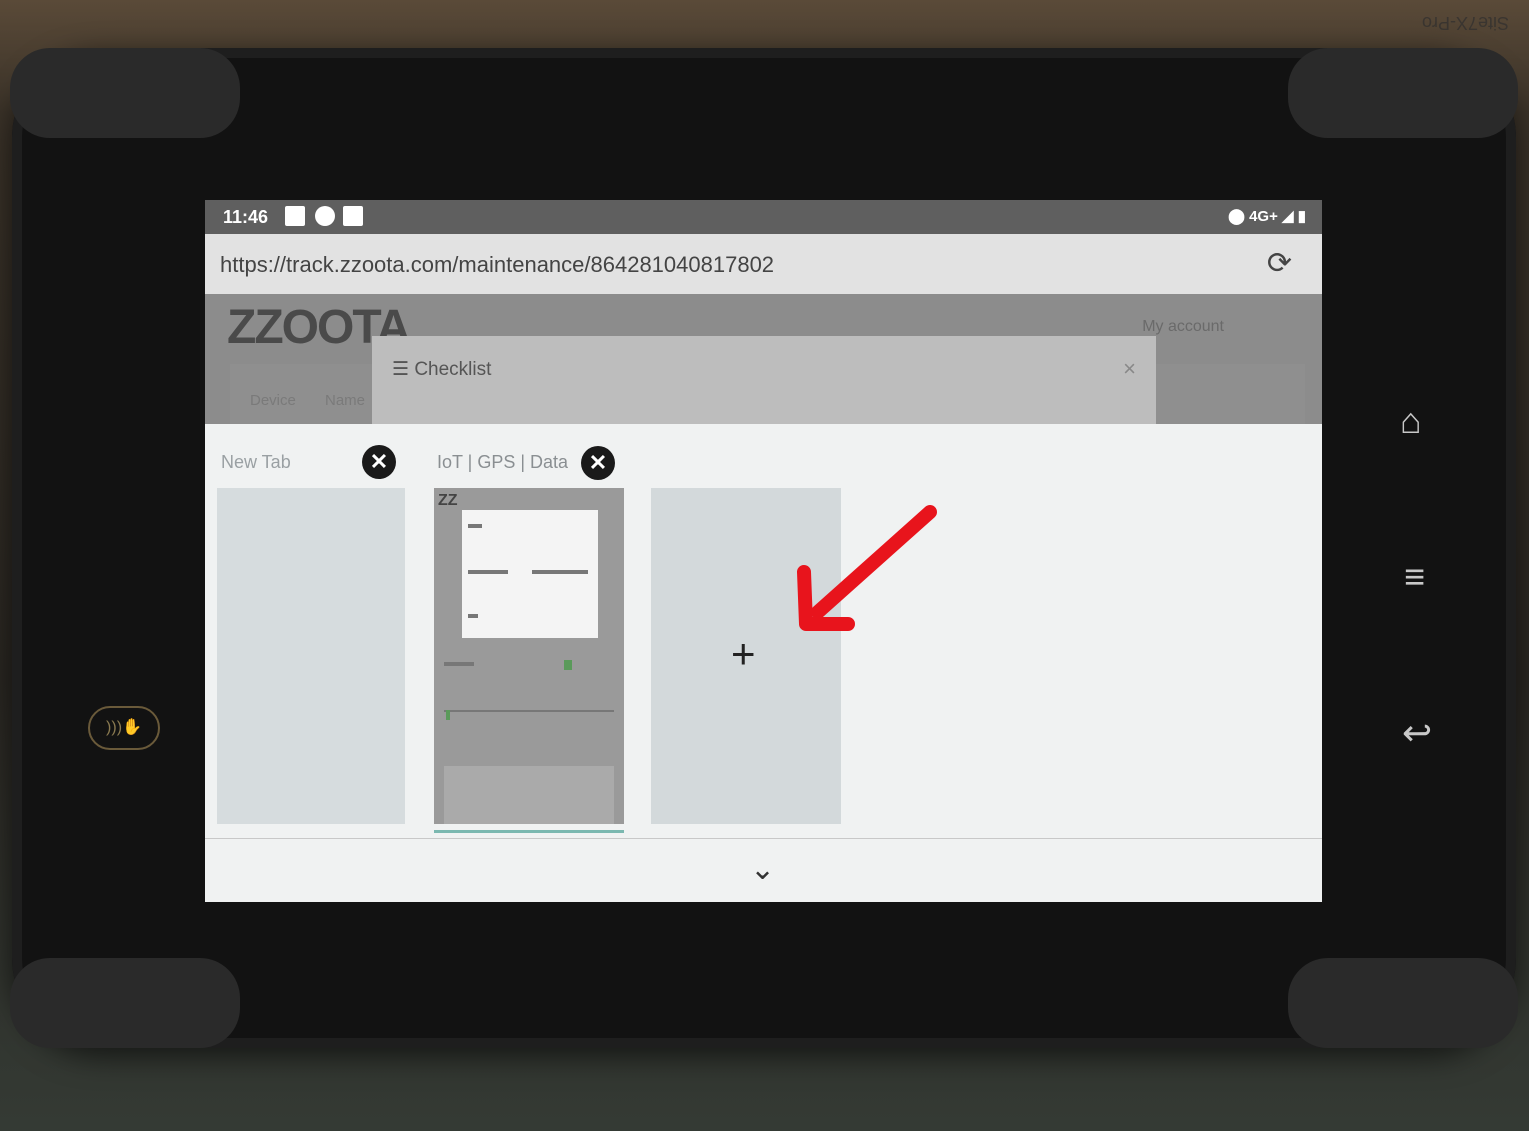  What do you see at coordinates (1417, 733) in the screenshot?
I see `back-icon: ↩` at bounding box center [1417, 733].